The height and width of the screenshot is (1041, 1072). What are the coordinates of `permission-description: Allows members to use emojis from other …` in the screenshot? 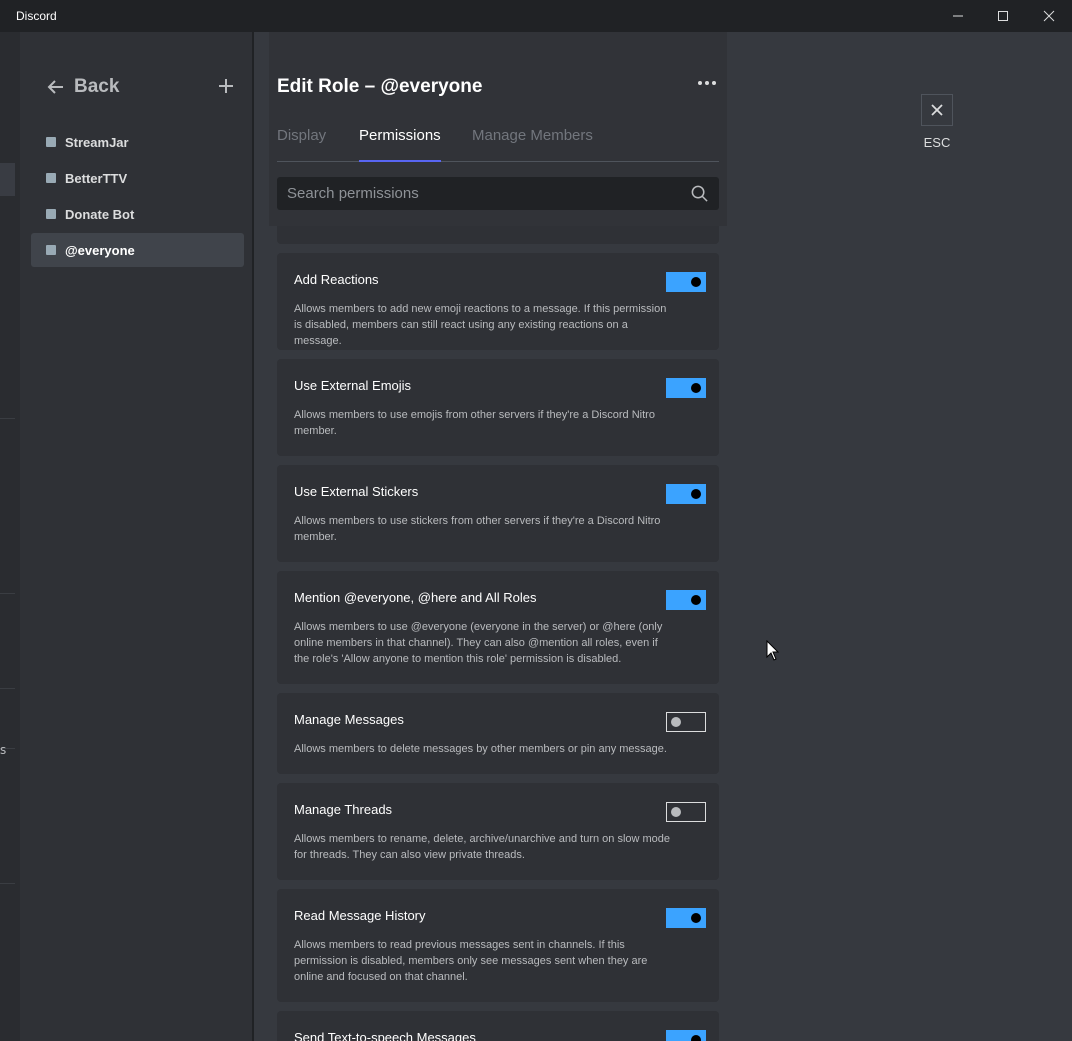 It's located at (474, 423).